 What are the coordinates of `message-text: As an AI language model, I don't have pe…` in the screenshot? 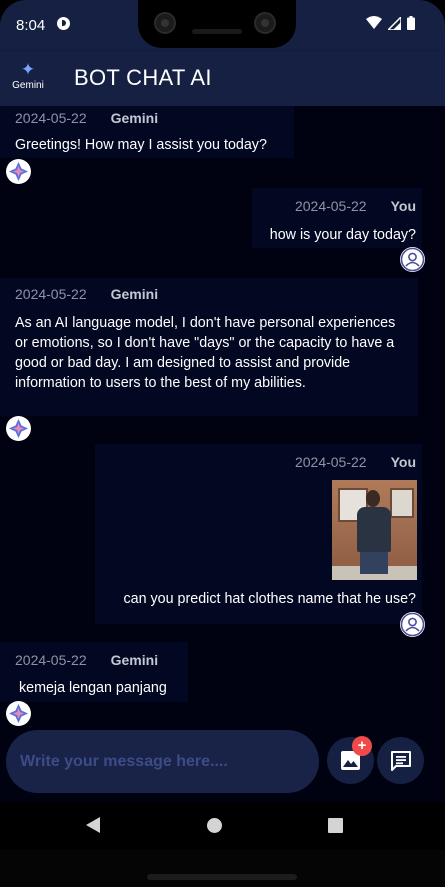 It's located at (205, 353).